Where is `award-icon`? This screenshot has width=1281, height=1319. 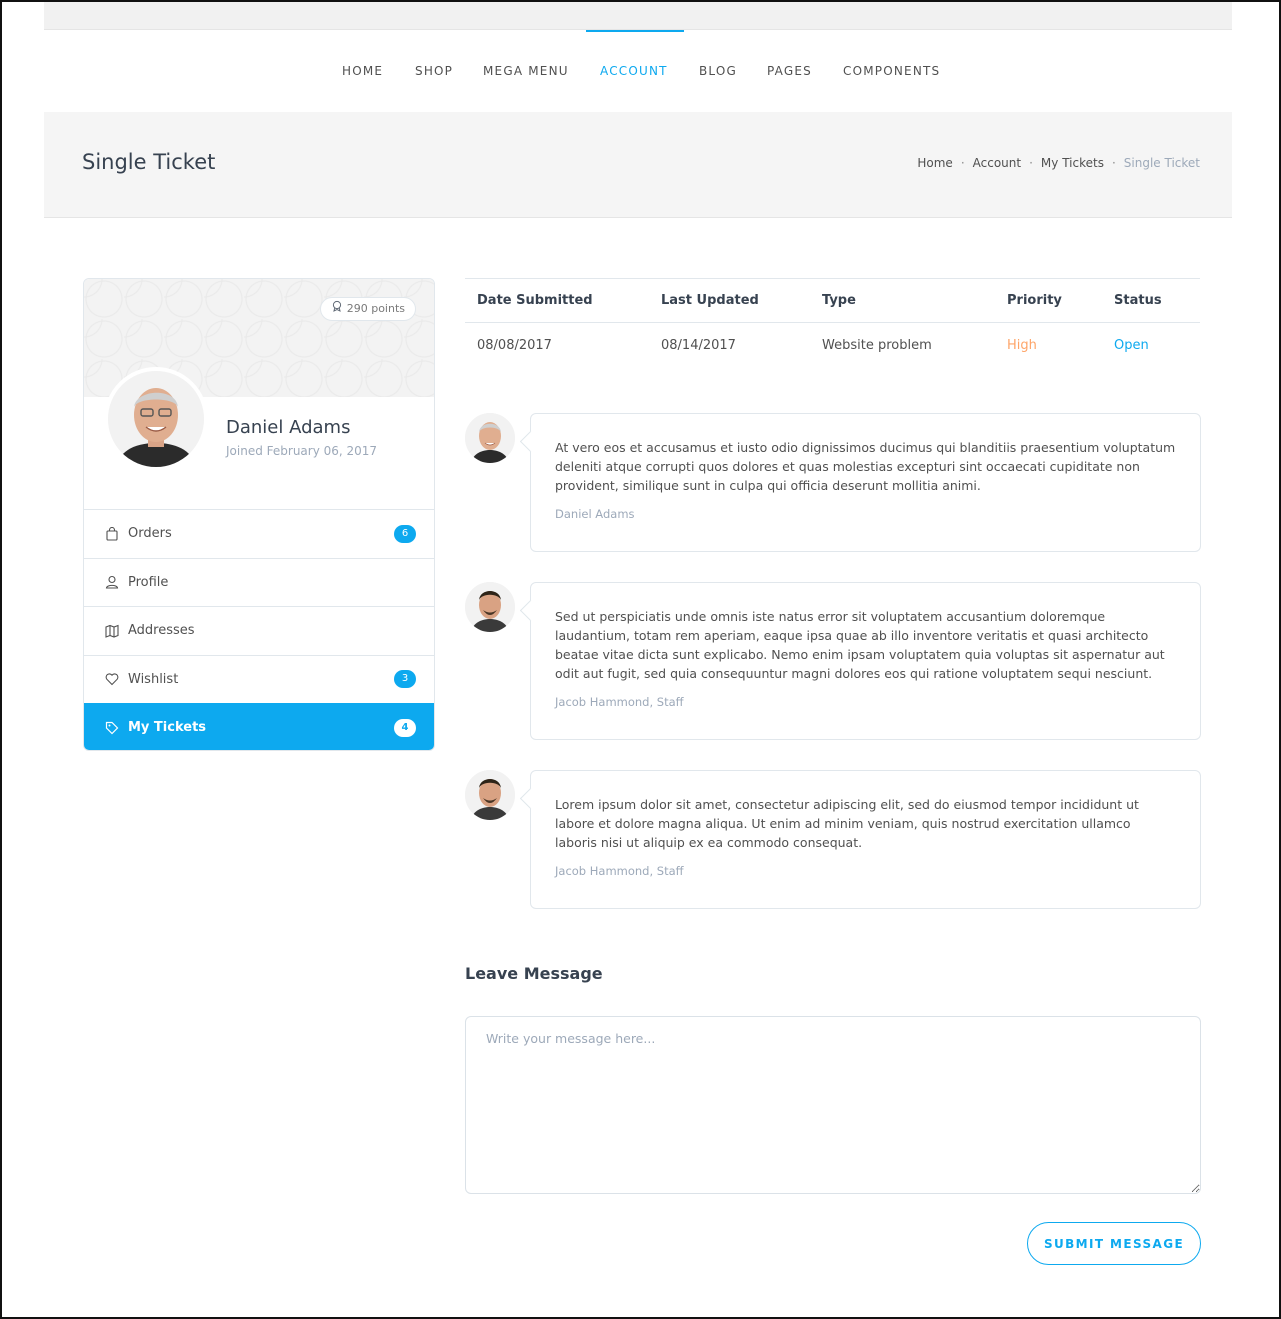 award-icon is located at coordinates (337, 309).